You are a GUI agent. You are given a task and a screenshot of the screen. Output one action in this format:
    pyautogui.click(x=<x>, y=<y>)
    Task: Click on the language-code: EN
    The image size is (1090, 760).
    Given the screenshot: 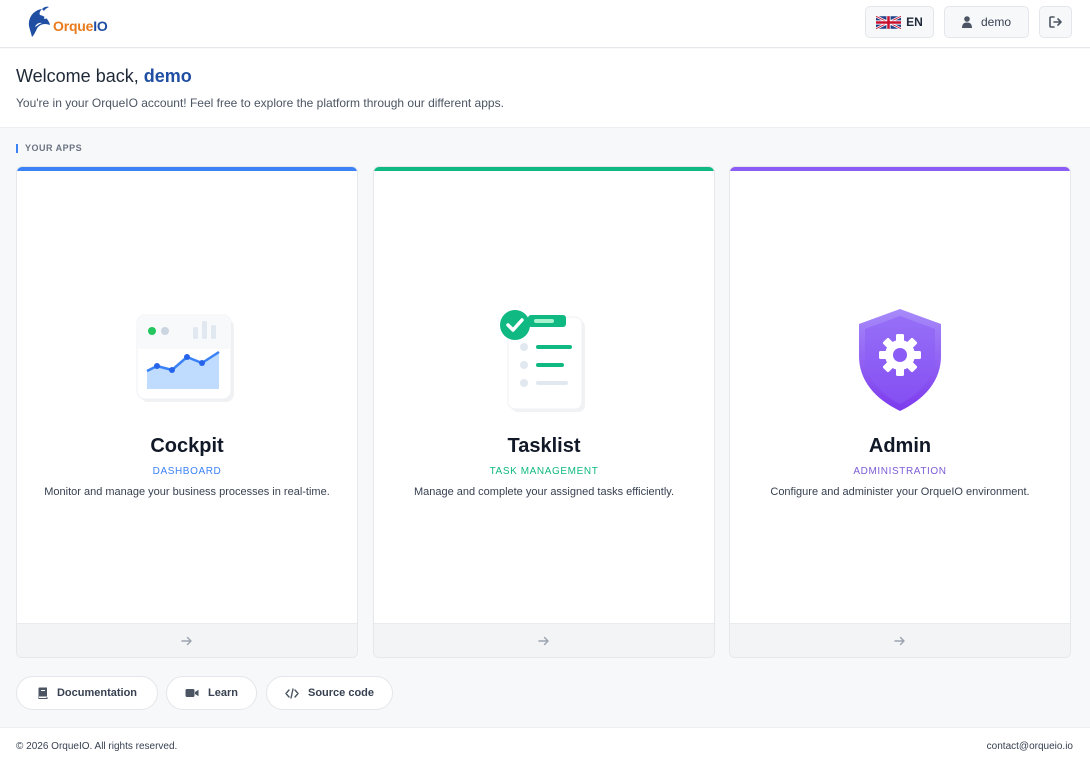 What is the action you would take?
    pyautogui.click(x=914, y=22)
    